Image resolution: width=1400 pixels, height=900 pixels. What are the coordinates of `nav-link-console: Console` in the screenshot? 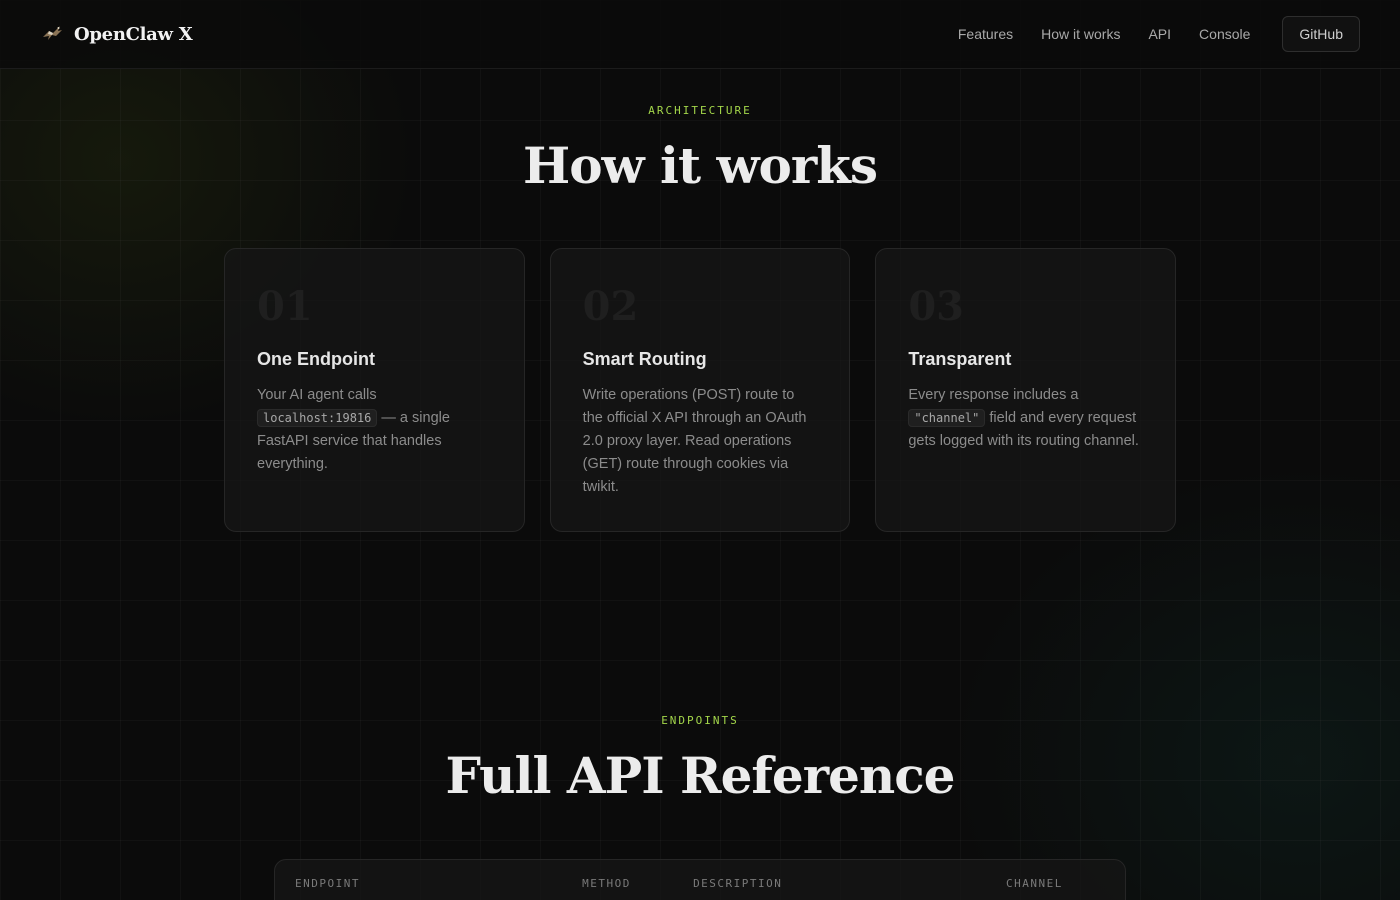 It's located at (1224, 34).